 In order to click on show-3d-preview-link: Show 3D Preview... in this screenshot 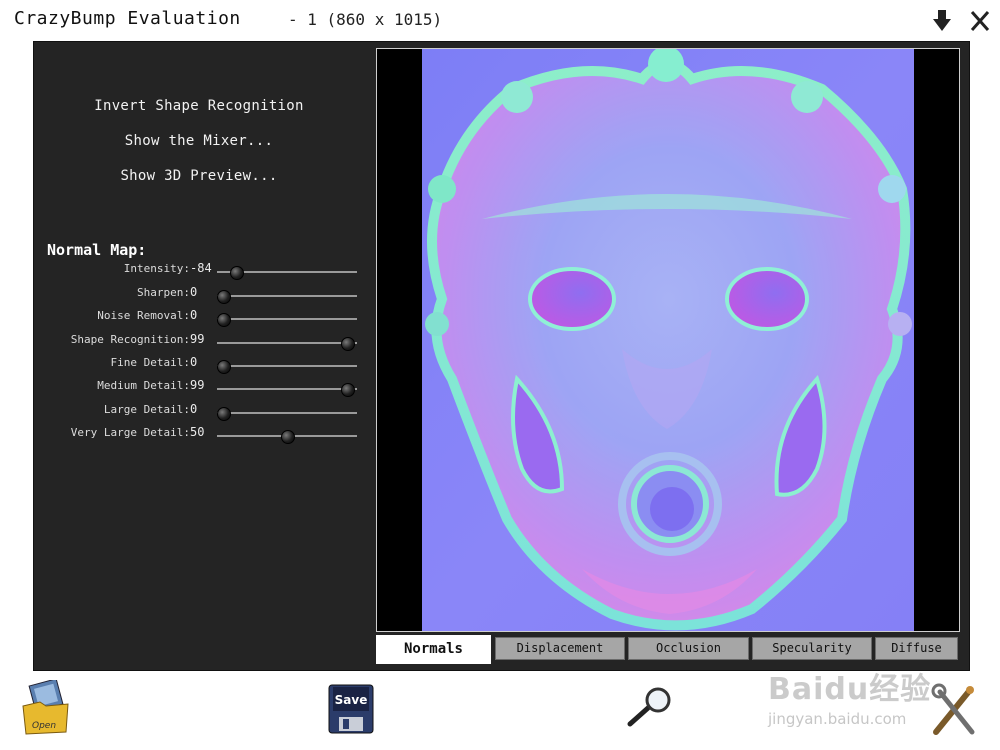, I will do `click(199, 176)`.